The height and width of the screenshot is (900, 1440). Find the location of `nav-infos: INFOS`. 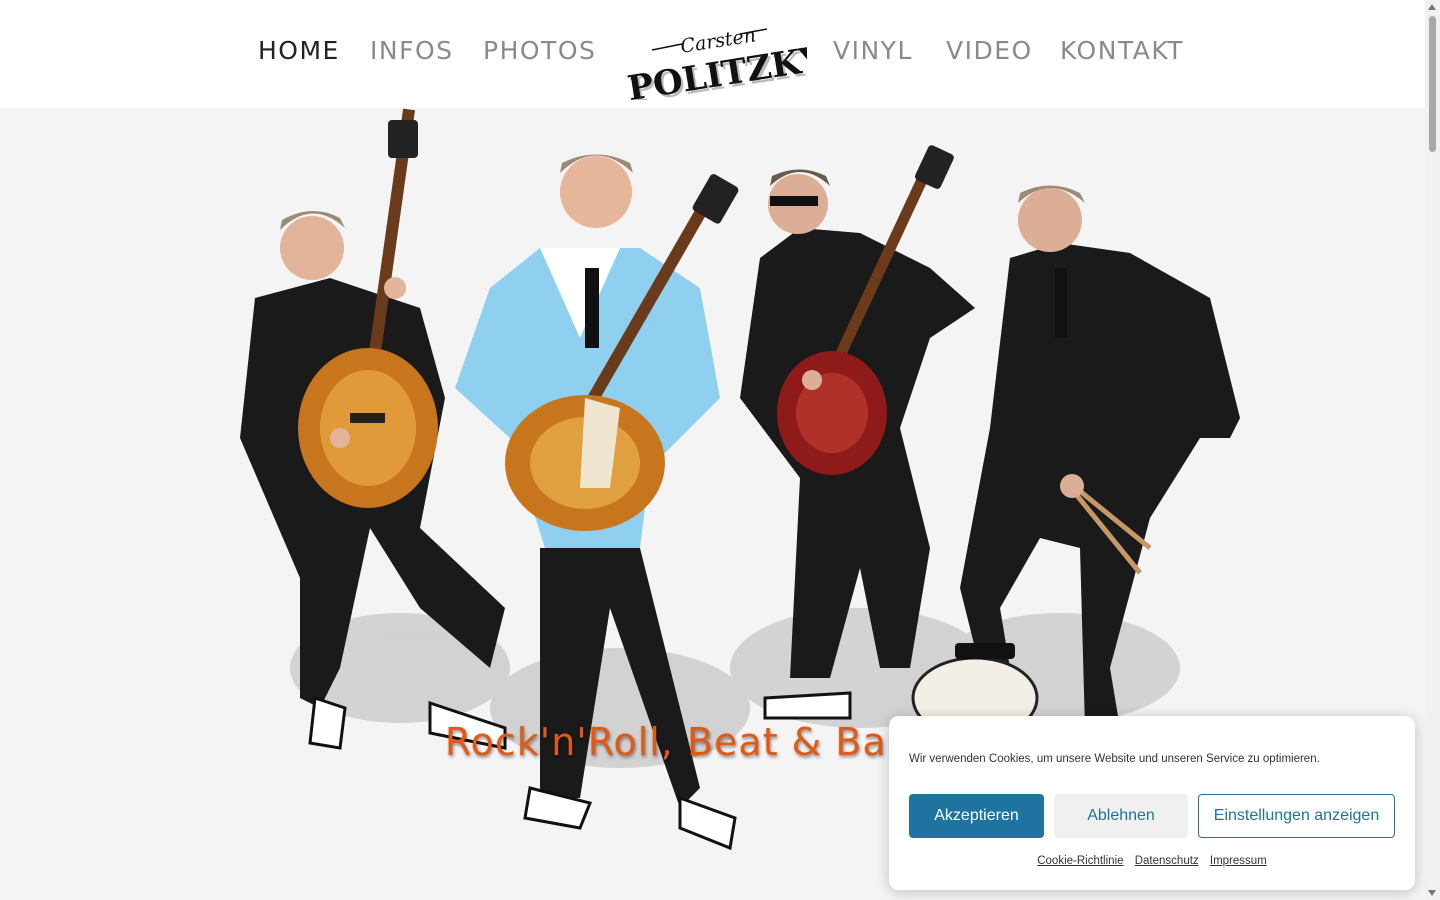

nav-infos: INFOS is located at coordinates (412, 50).